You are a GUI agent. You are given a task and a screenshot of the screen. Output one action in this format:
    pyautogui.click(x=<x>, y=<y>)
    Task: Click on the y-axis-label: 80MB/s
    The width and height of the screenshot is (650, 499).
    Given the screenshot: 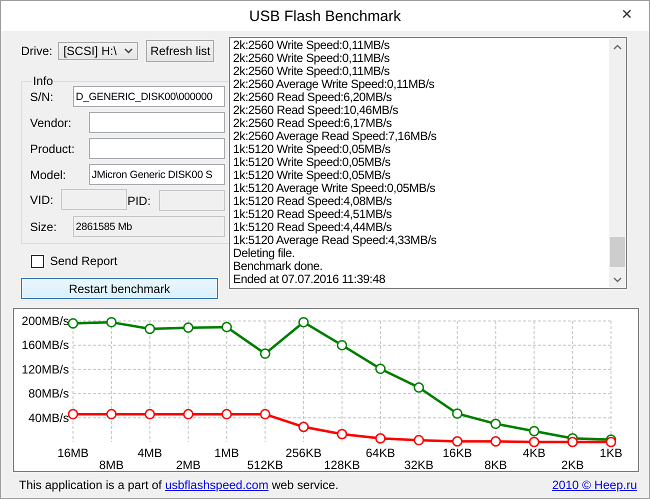 What is the action you would take?
    pyautogui.click(x=48, y=393)
    